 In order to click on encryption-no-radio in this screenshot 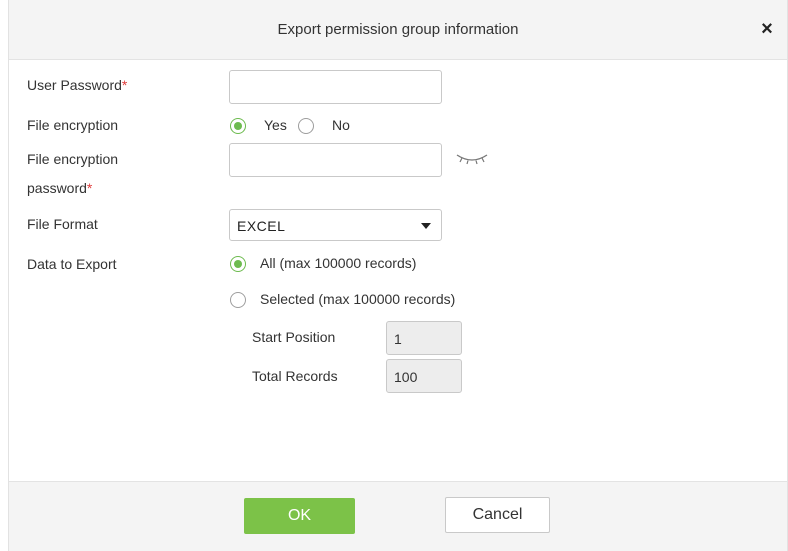, I will do `click(306, 126)`.